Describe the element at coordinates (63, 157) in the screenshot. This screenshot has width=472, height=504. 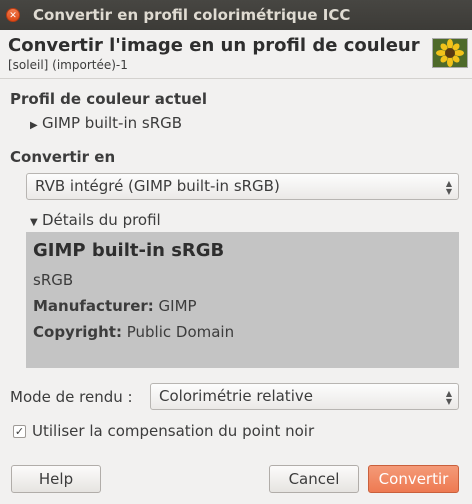
I see `convert-to-heading: Convertir en` at that location.